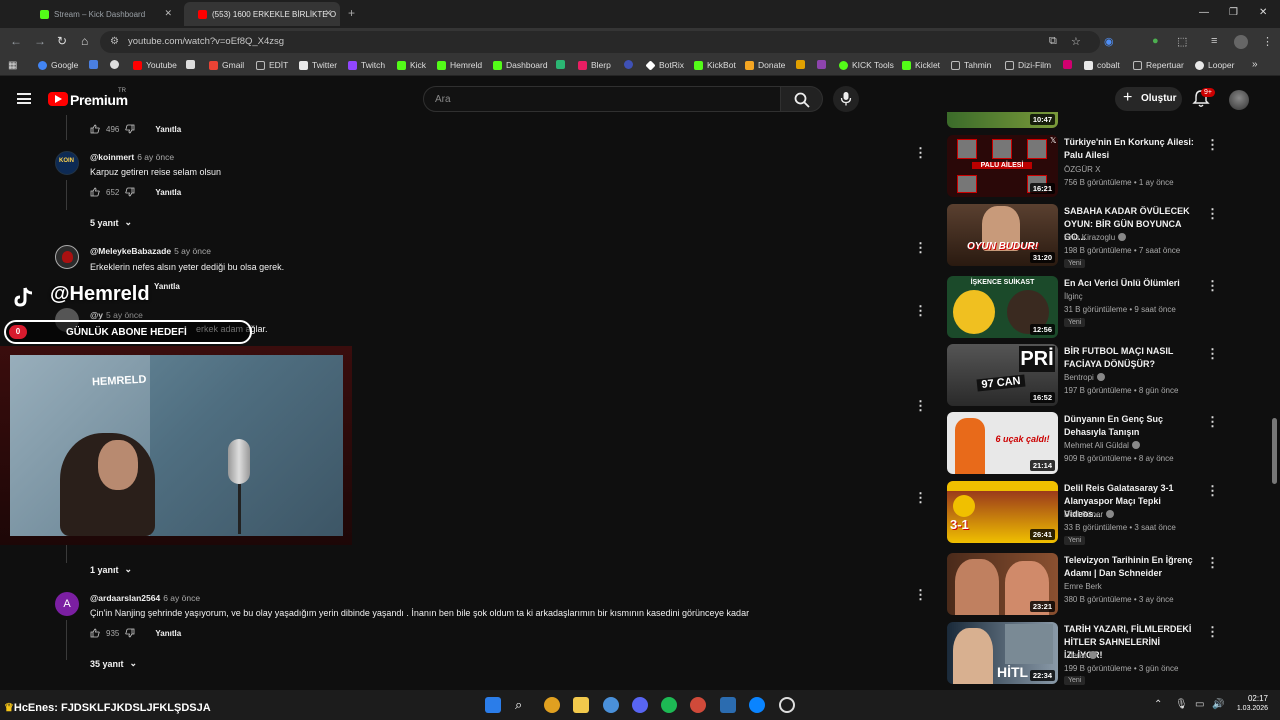 The image size is (1280, 720). Describe the element at coordinates (1250, 708) in the screenshot. I see `clock-date: 1.03.2026` at that location.